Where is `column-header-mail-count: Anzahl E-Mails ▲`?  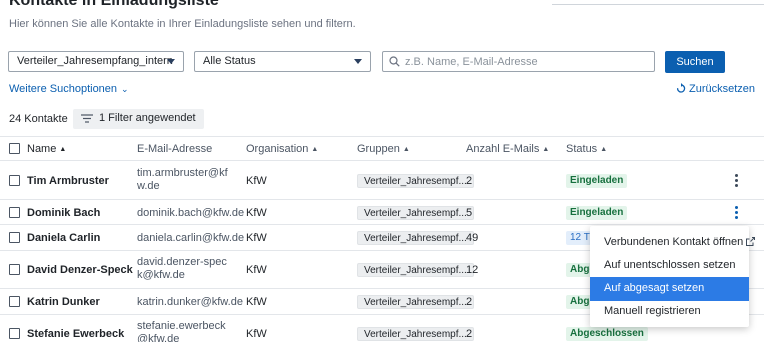
column-header-mail-count: Anzahl E-Mails ▲ is located at coordinates (507, 149).